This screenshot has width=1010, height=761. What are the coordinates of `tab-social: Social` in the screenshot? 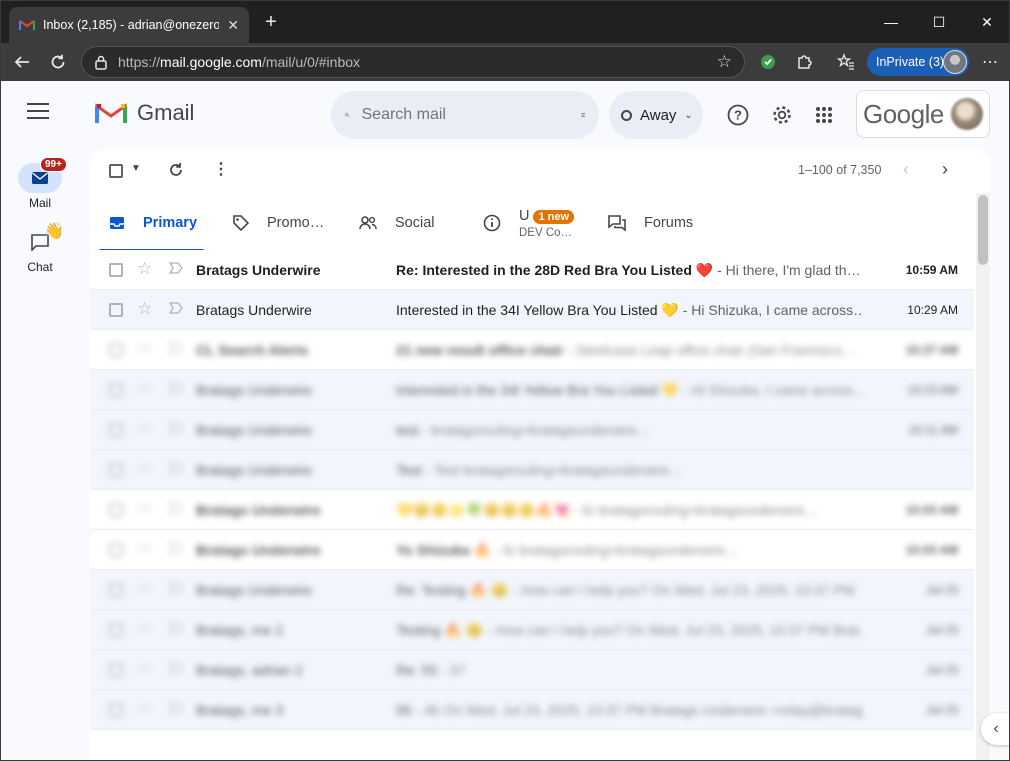 It's located at (397, 223).